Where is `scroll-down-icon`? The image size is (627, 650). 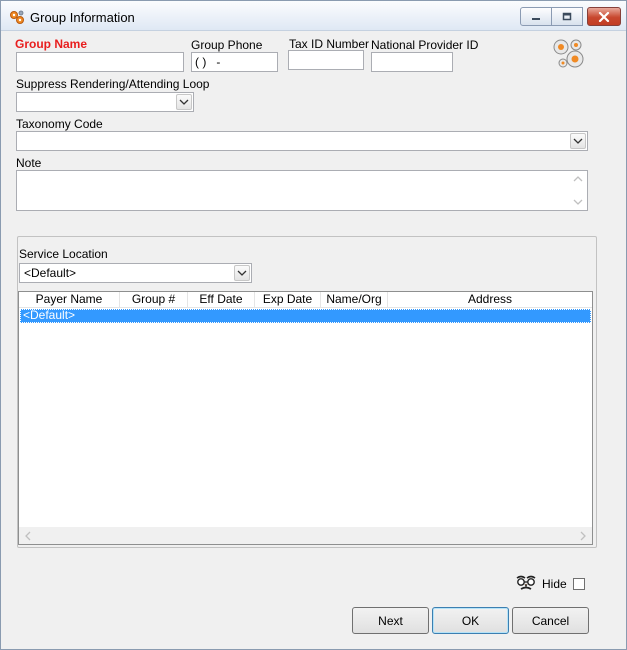 scroll-down-icon is located at coordinates (578, 202).